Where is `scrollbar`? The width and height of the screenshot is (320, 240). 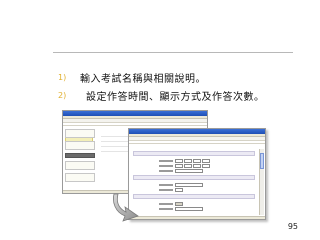
scrollbar is located at coordinates (261, 182).